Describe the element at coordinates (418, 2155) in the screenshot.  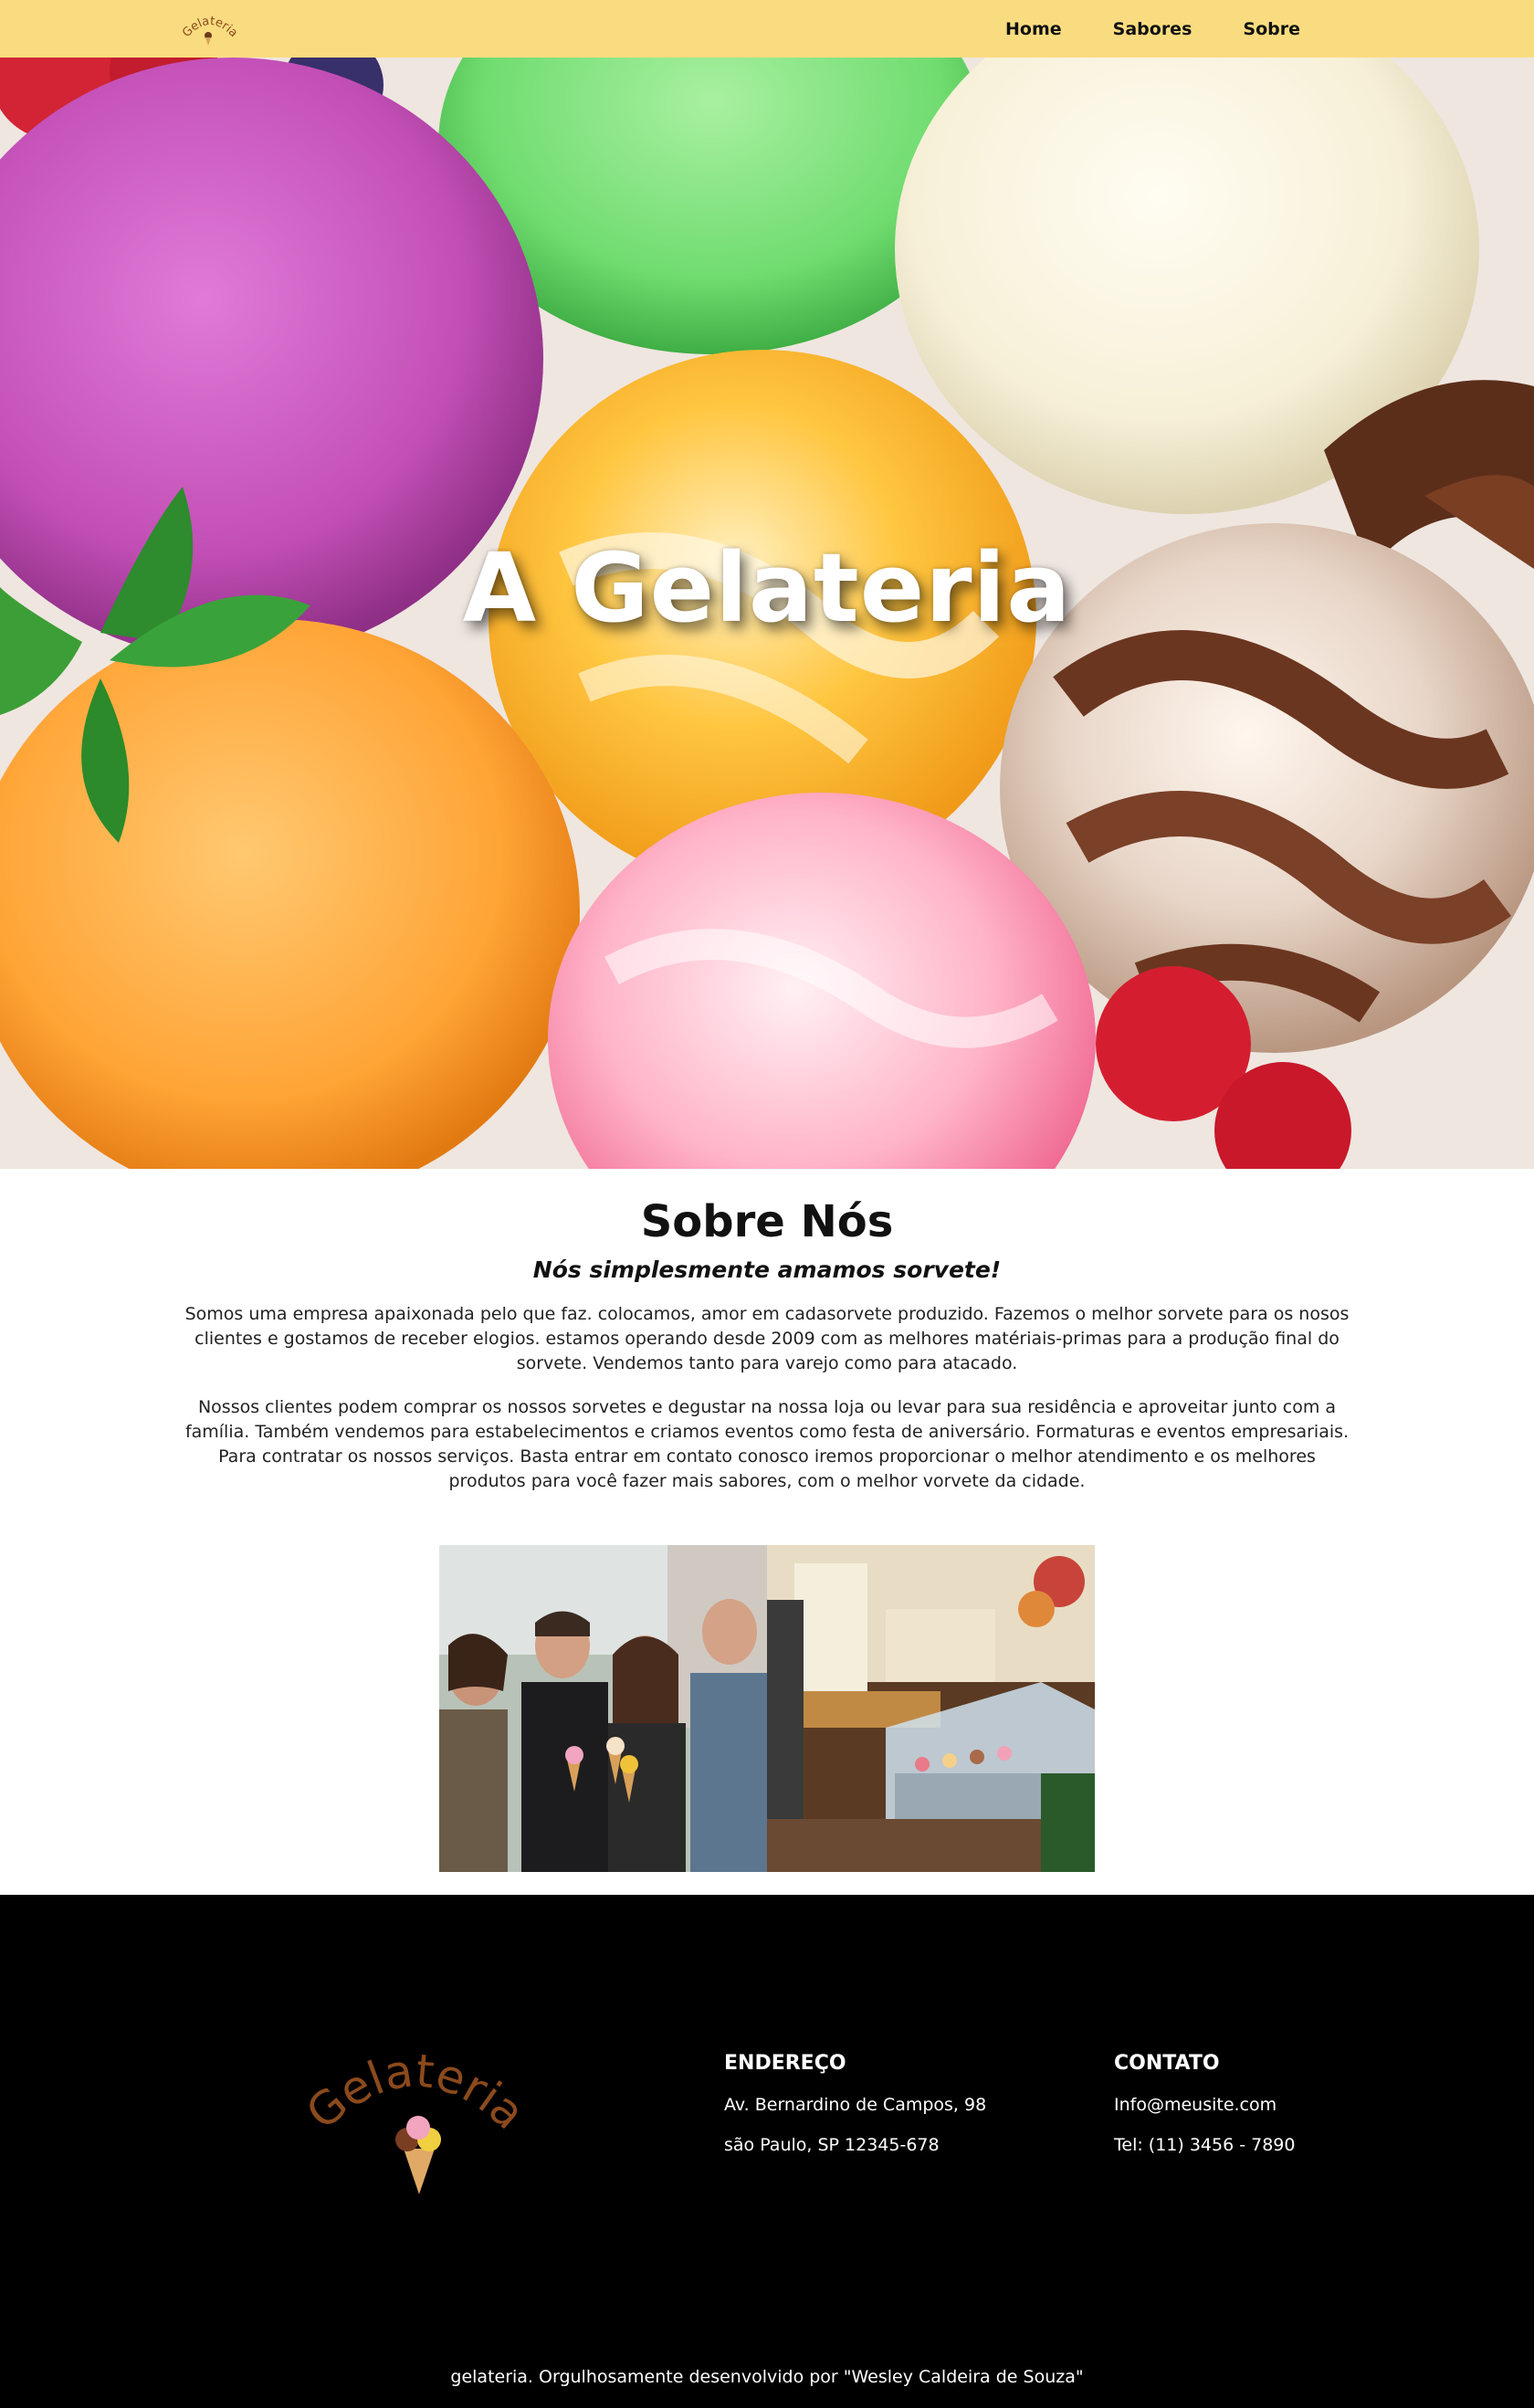
I see `ice-cream-cone-icon` at that location.